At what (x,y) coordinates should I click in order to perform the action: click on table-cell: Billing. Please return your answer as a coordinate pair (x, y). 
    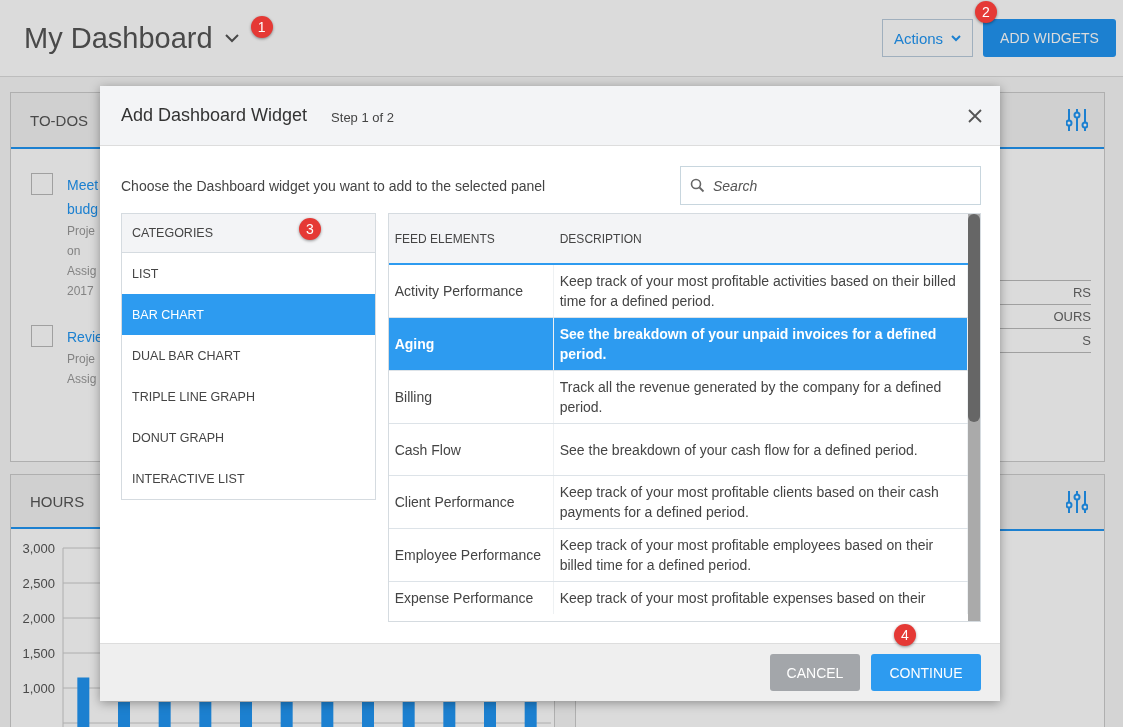
    Looking at the image, I should click on (471, 397).